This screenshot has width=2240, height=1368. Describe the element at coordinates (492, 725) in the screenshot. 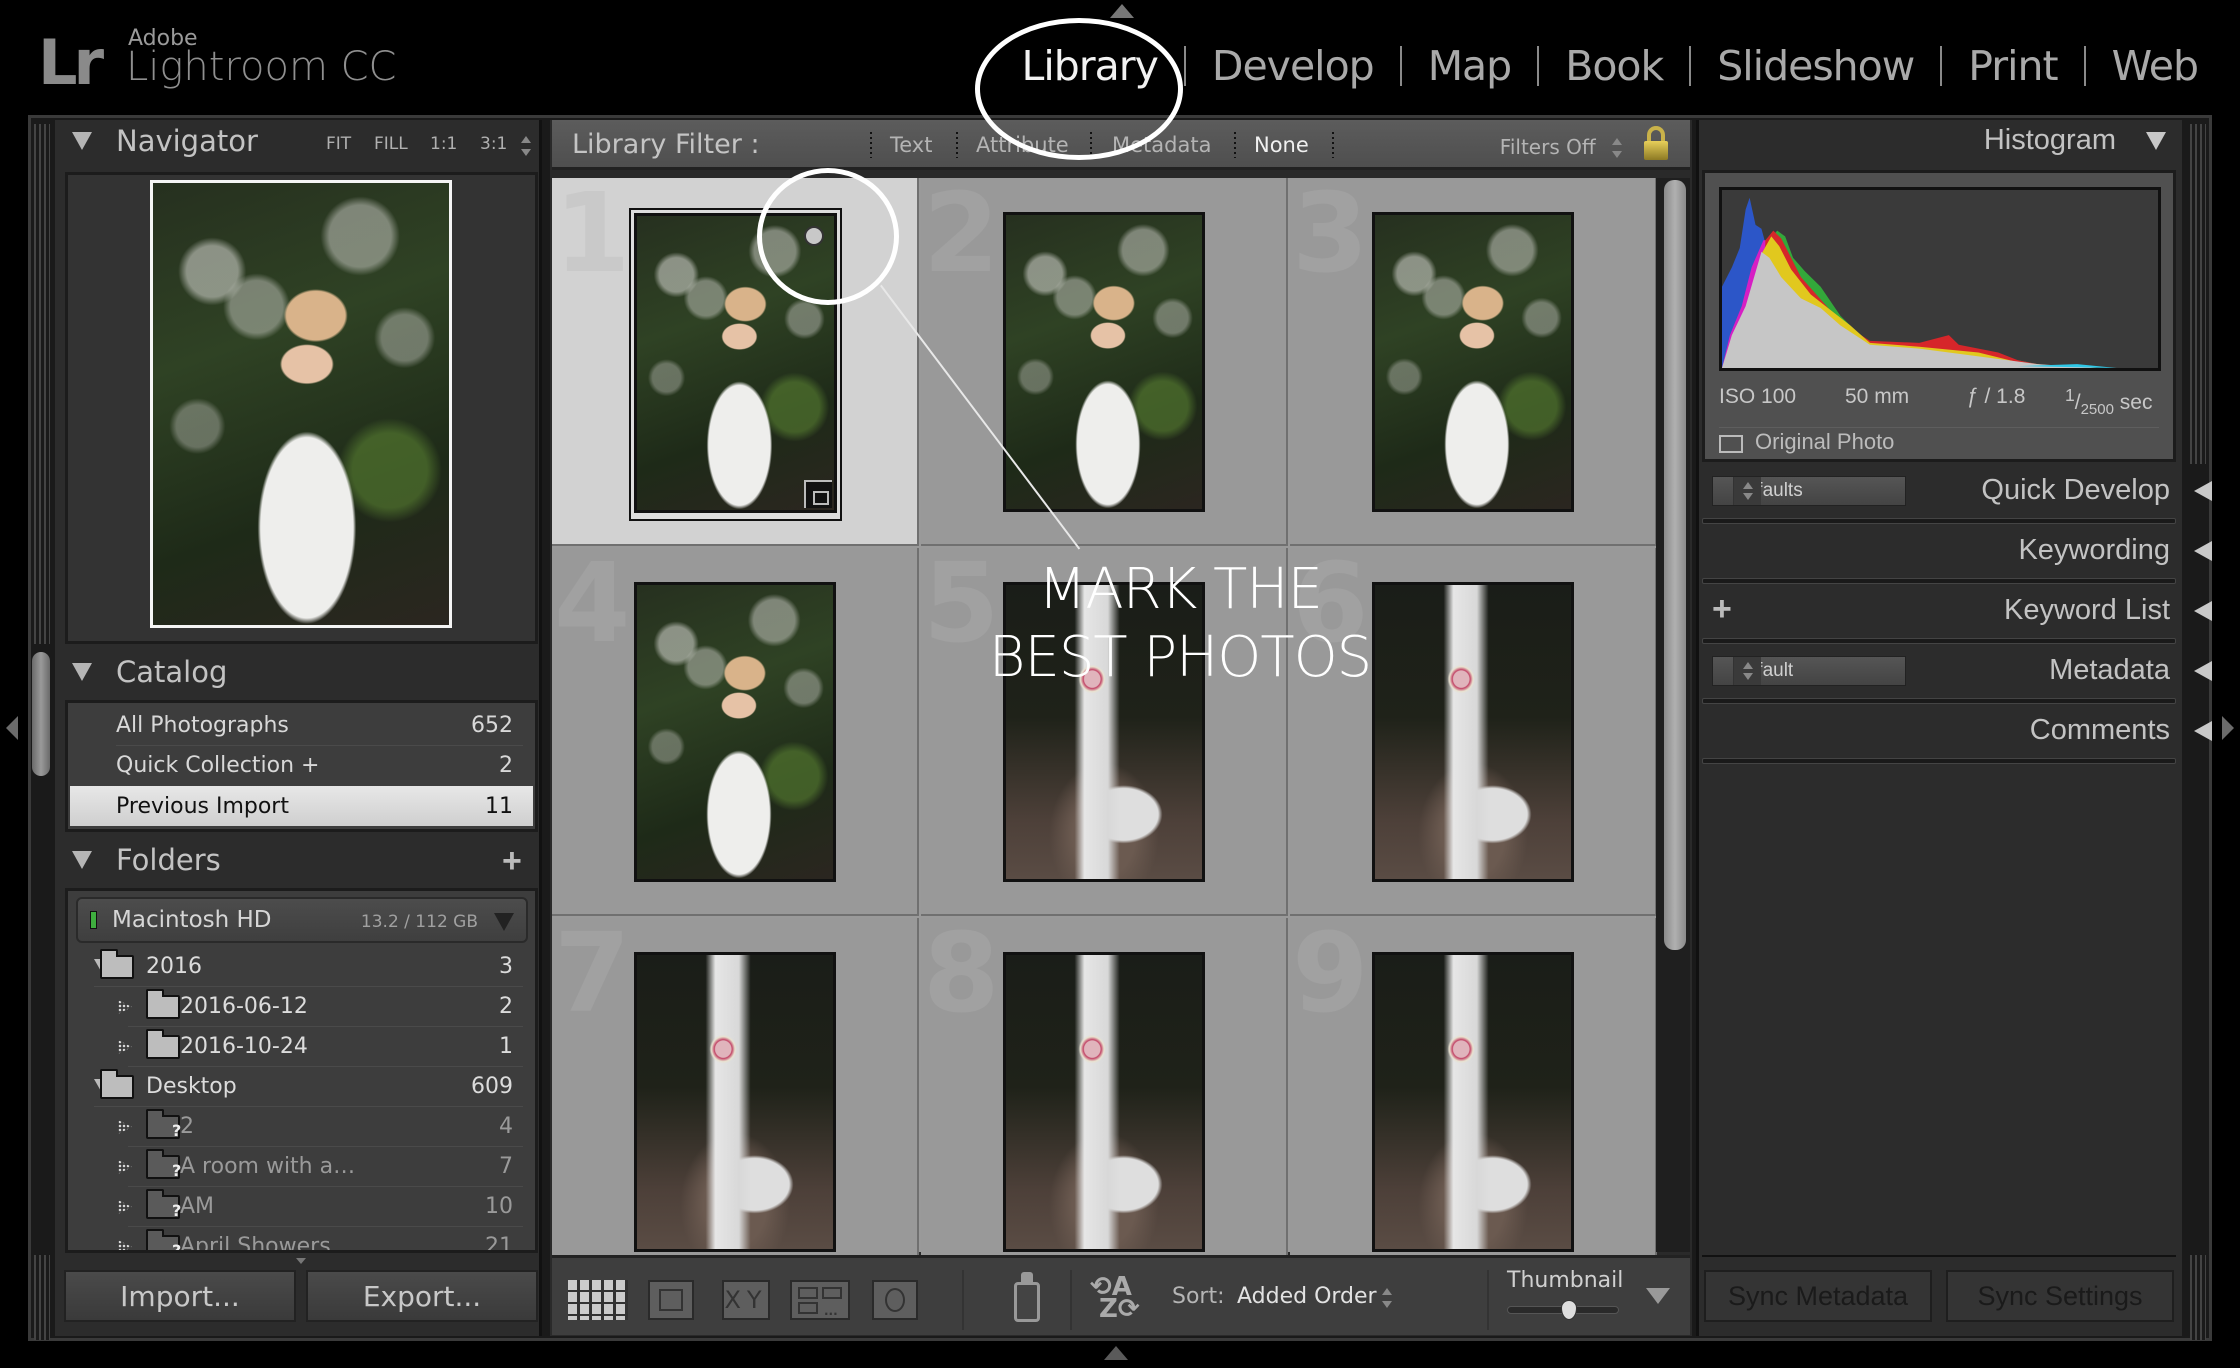

I see `catalog-item-count: 652` at that location.